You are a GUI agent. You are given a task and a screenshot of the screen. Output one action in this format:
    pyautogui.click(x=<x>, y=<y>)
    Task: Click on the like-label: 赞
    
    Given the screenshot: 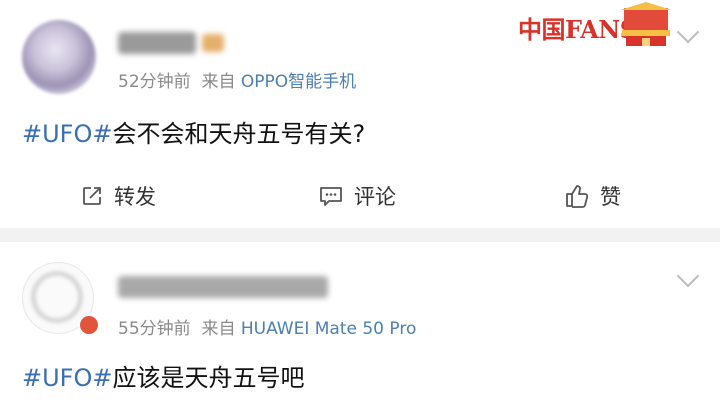 What is the action you would take?
    pyautogui.click(x=610, y=197)
    